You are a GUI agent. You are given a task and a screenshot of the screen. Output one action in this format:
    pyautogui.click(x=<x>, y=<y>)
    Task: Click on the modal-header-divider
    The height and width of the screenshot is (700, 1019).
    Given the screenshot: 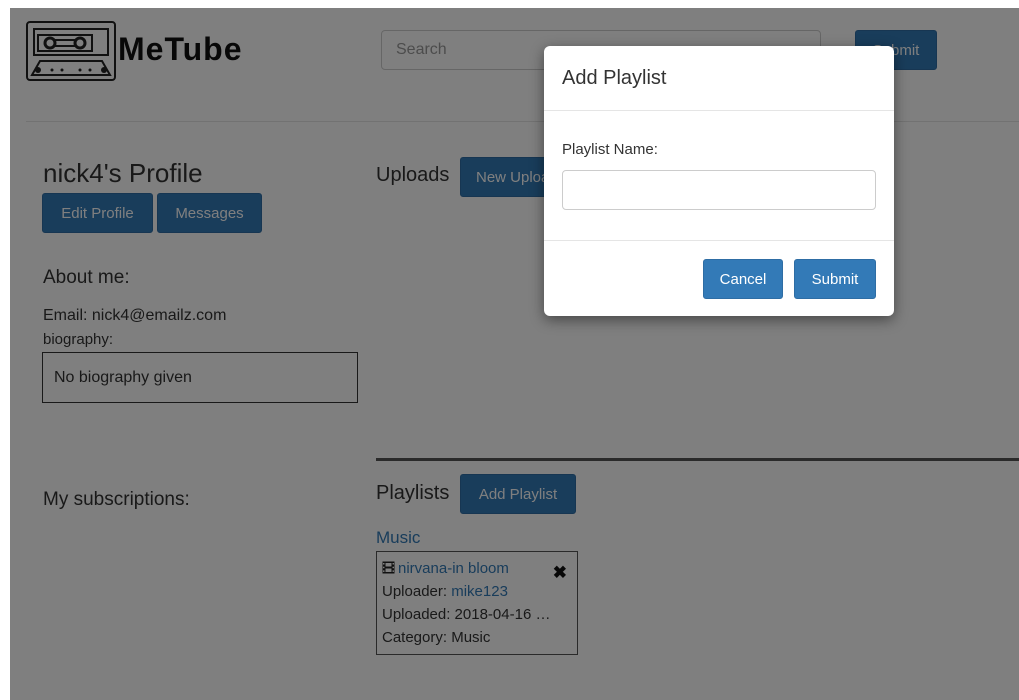 What is the action you would take?
    pyautogui.click(x=719, y=110)
    